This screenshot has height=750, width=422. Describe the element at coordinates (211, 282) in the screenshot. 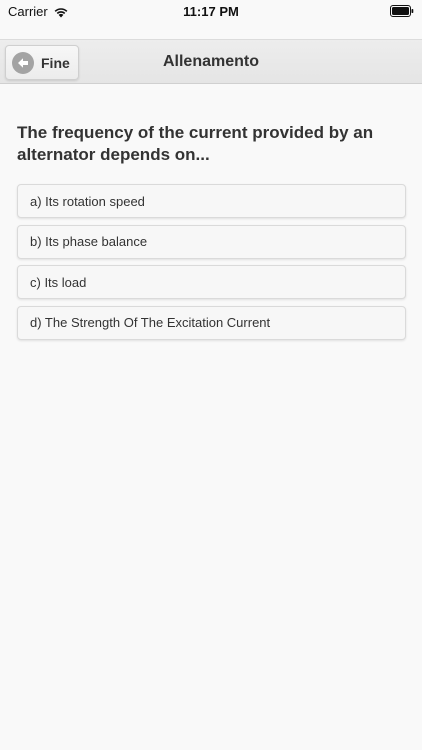

I see `answer-option-c: c) Its load` at that location.